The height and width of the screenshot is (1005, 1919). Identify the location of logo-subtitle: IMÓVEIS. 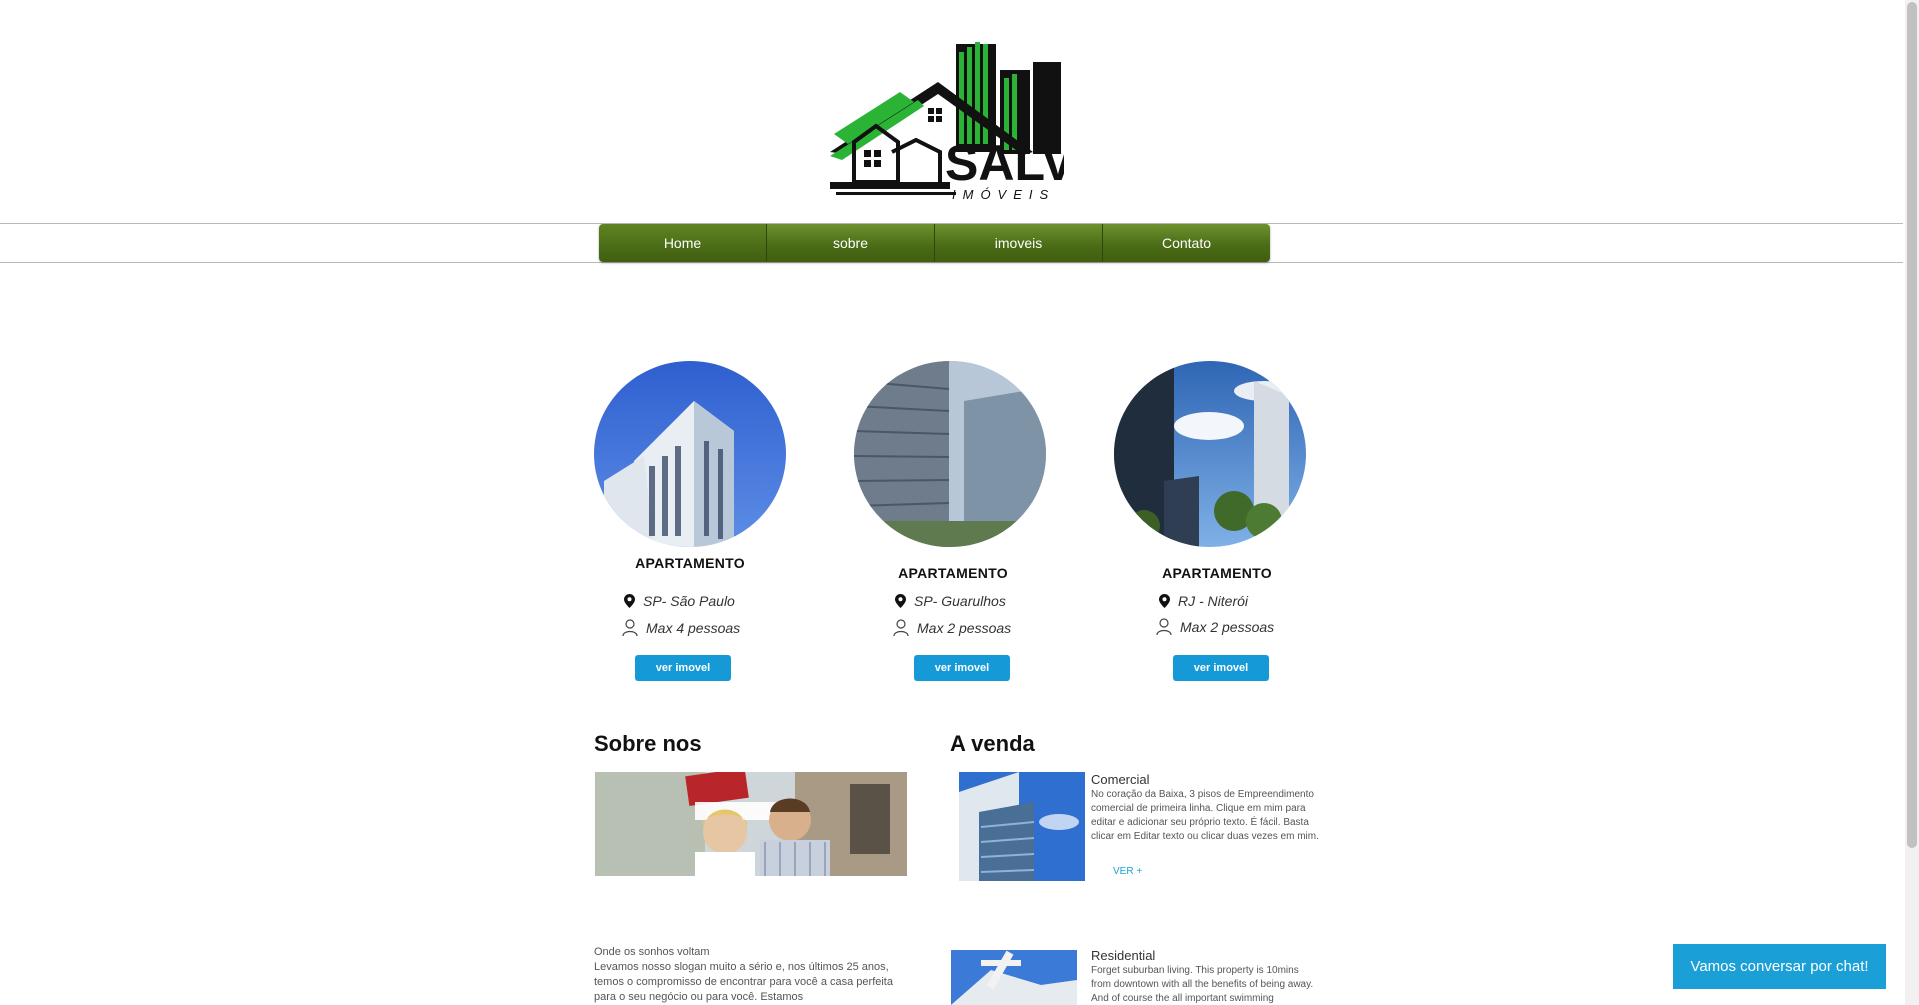
(1003, 194).